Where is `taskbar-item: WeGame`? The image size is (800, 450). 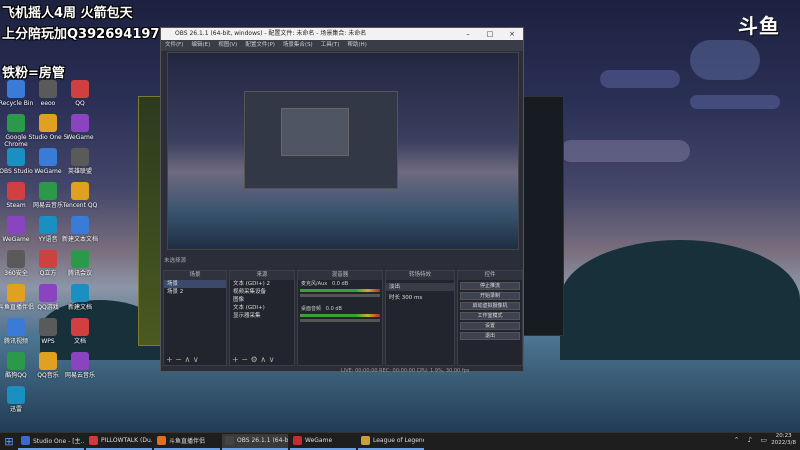 taskbar-item: WeGame is located at coordinates (323, 442).